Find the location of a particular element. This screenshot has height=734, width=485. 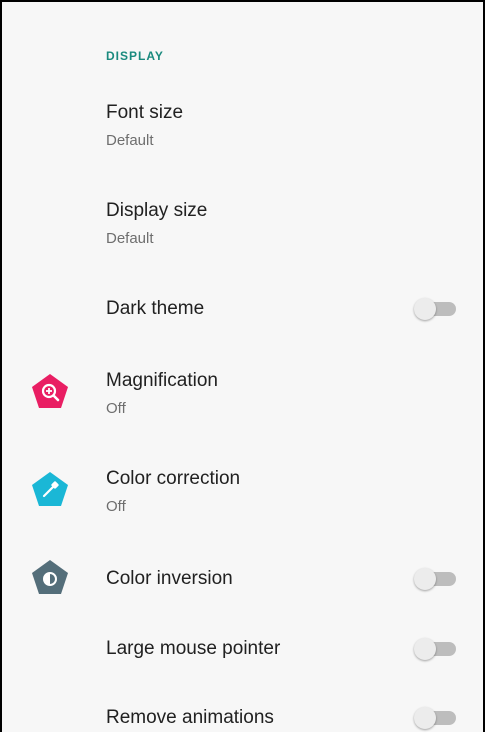

setting-title: Color correction is located at coordinates (173, 478).